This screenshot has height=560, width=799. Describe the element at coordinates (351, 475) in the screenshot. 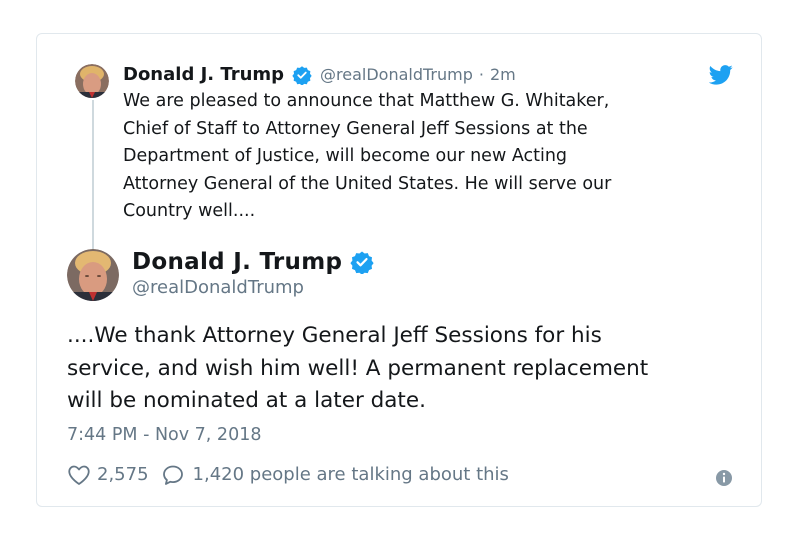

I see `talking-about-link: 1,420 people are talking about this` at that location.